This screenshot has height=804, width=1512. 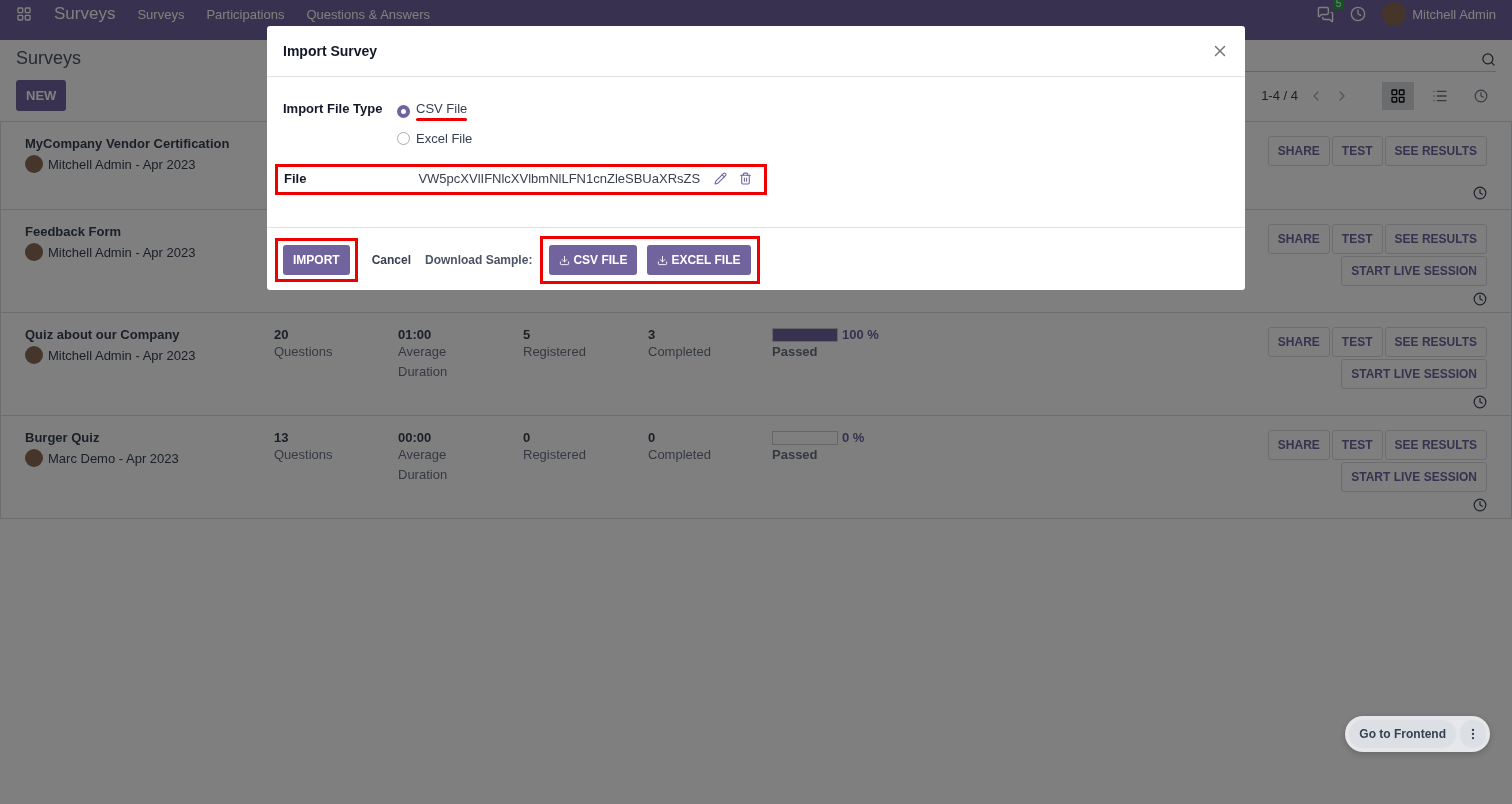 What do you see at coordinates (1454, 14) in the screenshot?
I see `user-name: Mitchell Admin` at bounding box center [1454, 14].